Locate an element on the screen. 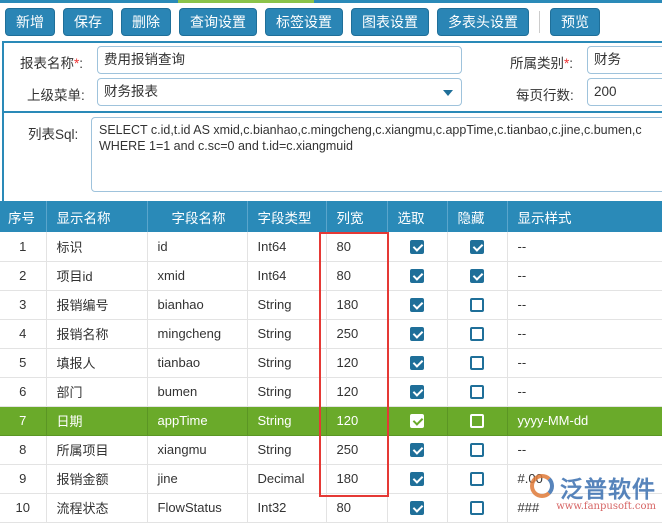 The width and height of the screenshot is (662, 523). display-name-cell: 标识 is located at coordinates (97, 247).